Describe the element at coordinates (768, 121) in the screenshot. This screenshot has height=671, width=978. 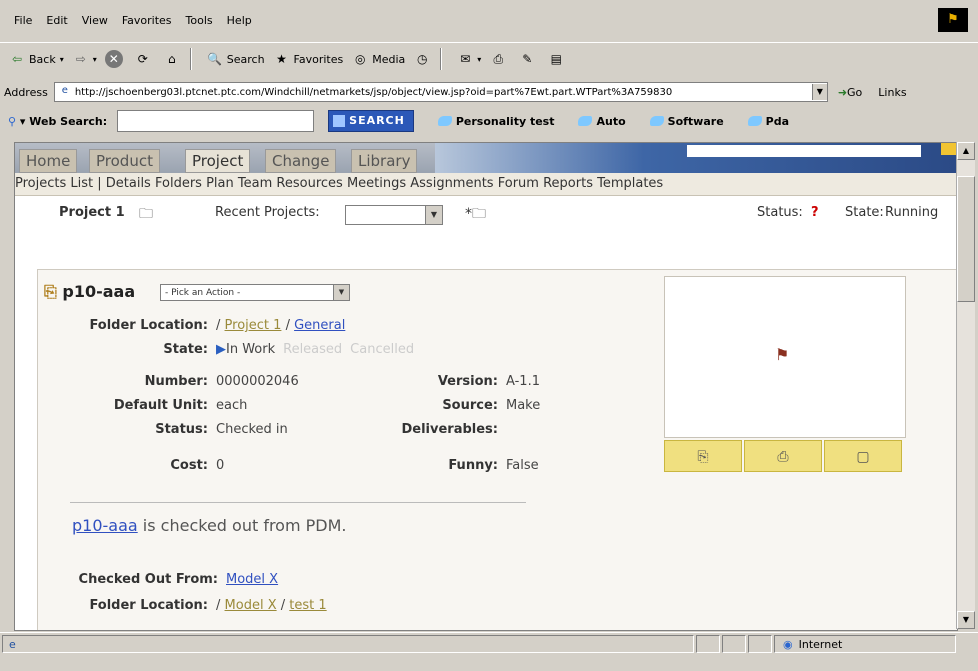
I see `search-link-pda: Pda` at that location.